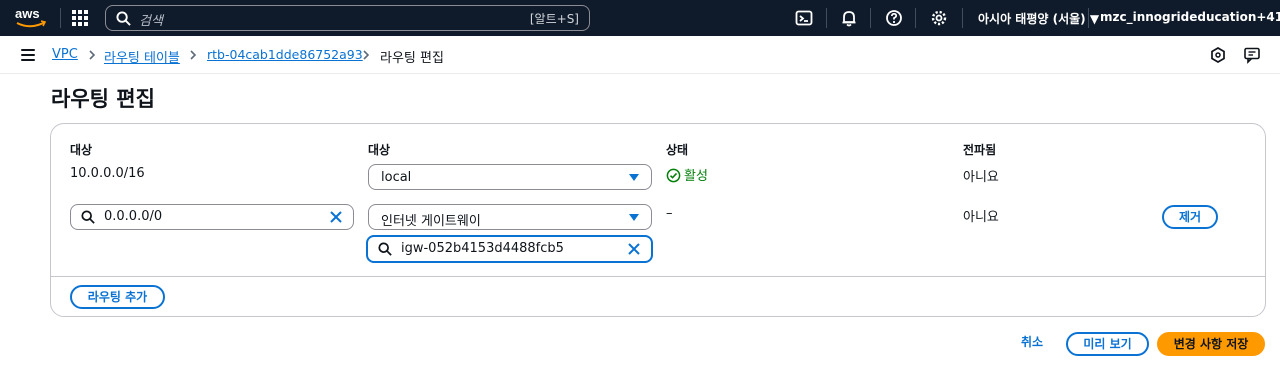 This screenshot has width=1280, height=375. Describe the element at coordinates (28, 55) in the screenshot. I see `menu-icon` at that location.